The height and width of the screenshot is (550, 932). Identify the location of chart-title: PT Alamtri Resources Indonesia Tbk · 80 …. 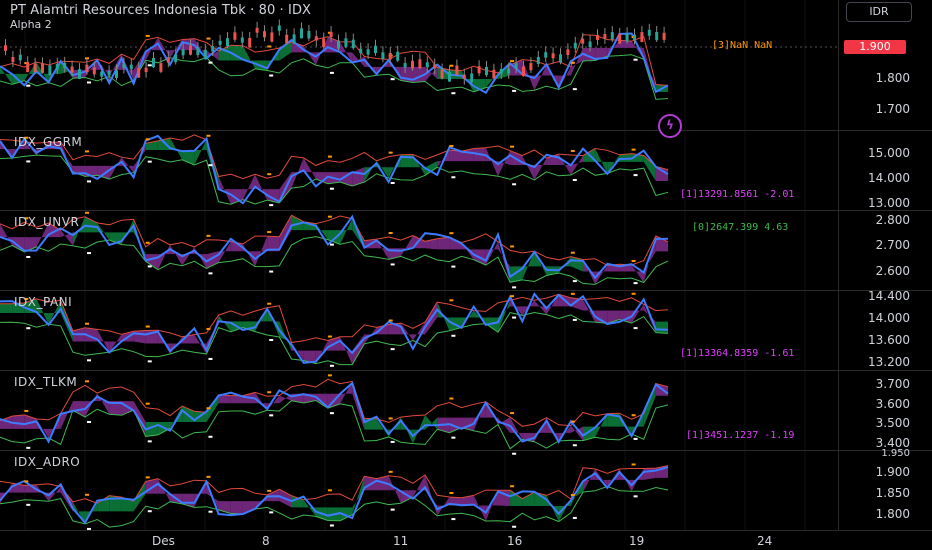
(160, 10).